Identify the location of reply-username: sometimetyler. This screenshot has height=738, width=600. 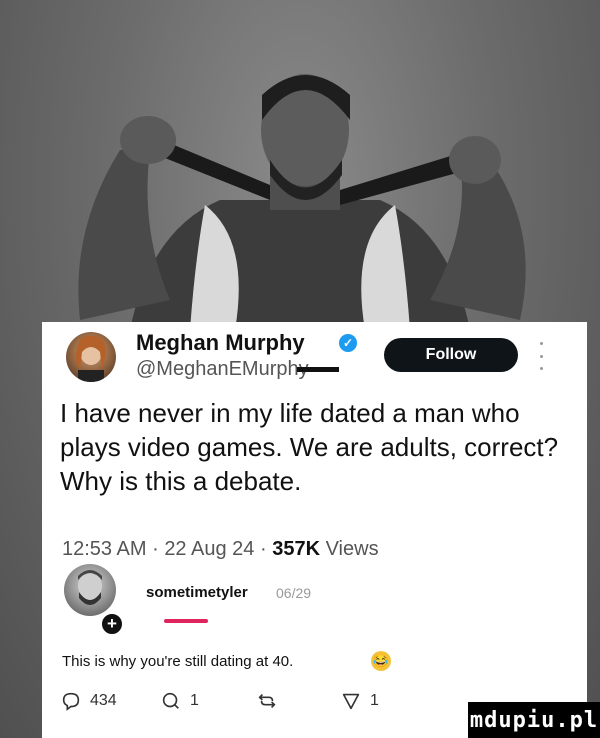
(197, 592).